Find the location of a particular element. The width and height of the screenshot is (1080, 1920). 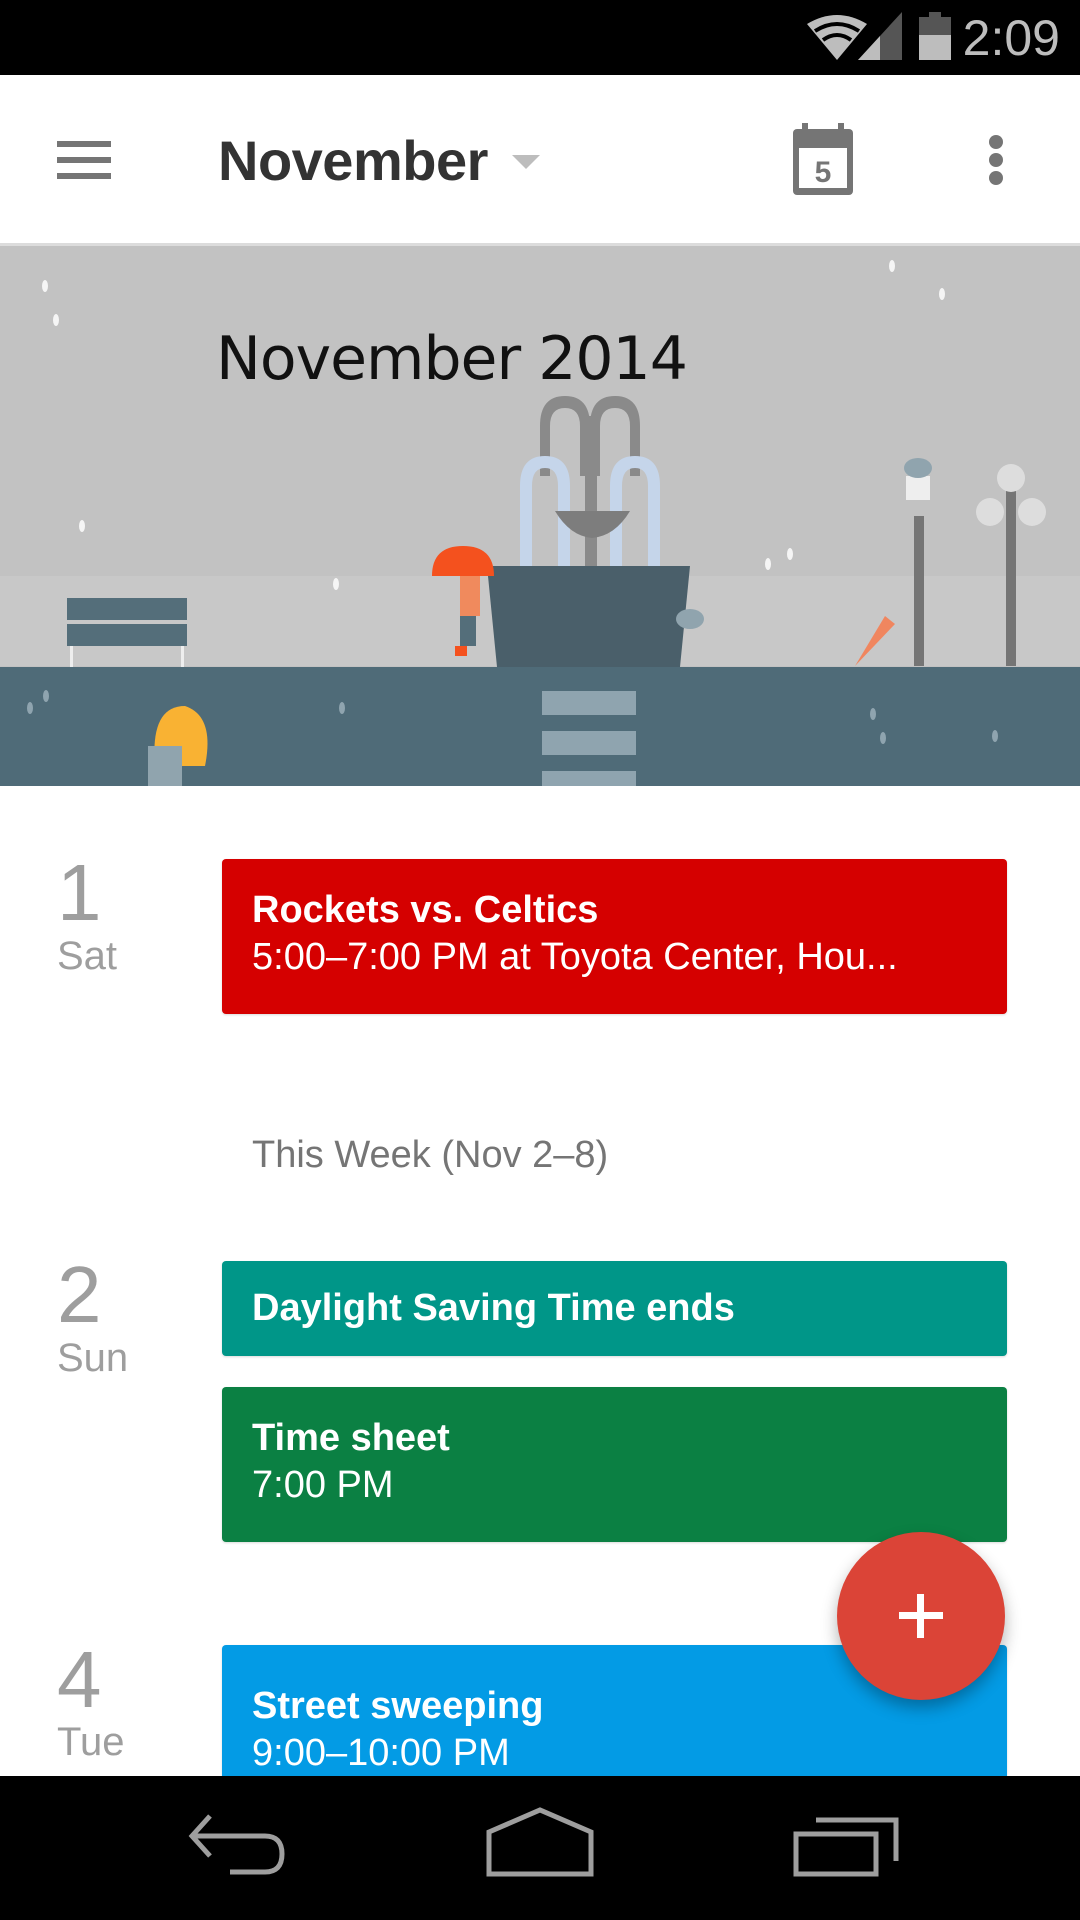

event-subtitle: 9:00–10:00 PM is located at coordinates (381, 1753).